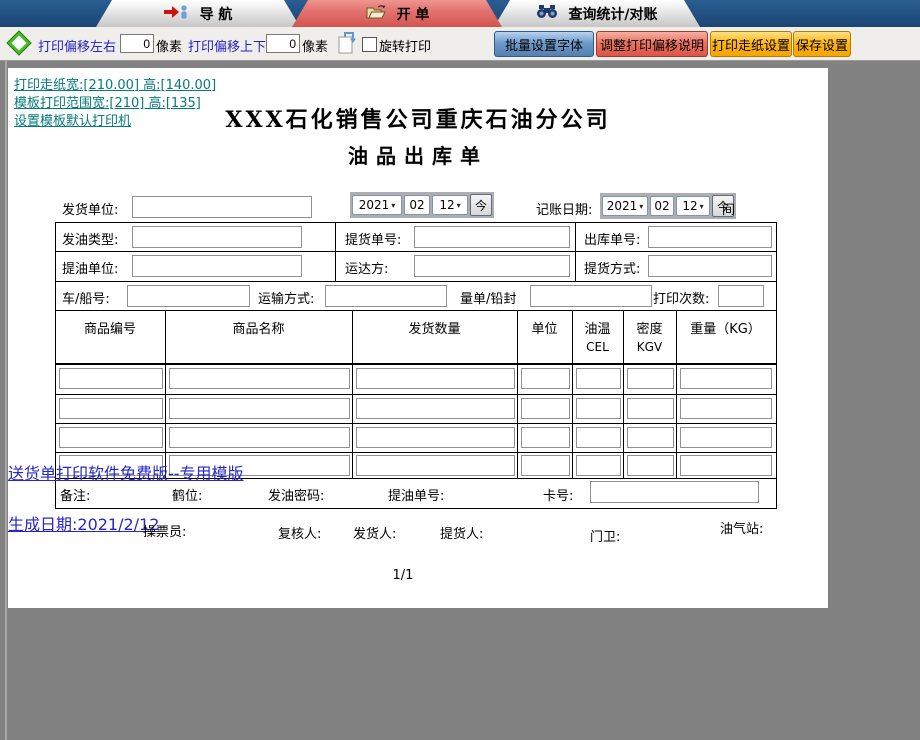 This screenshot has height=740, width=920. What do you see at coordinates (492, 237) in the screenshot?
I see `pick-no-input` at bounding box center [492, 237].